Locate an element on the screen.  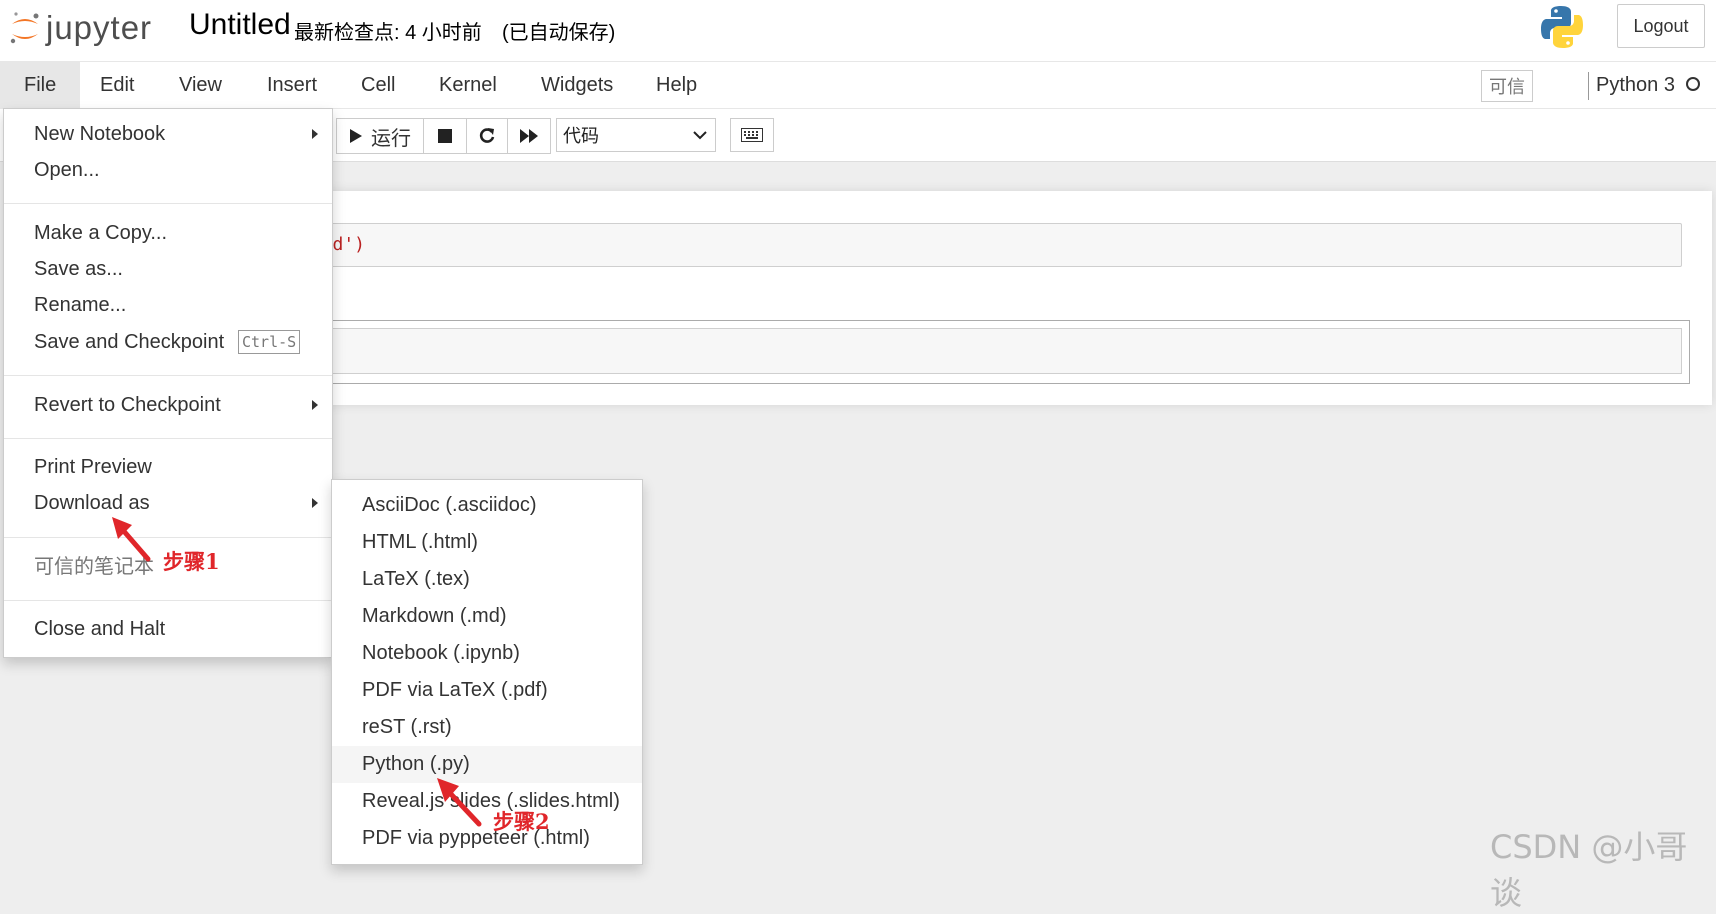
code-cell-input: orld') is located at coordinates (991, 245).